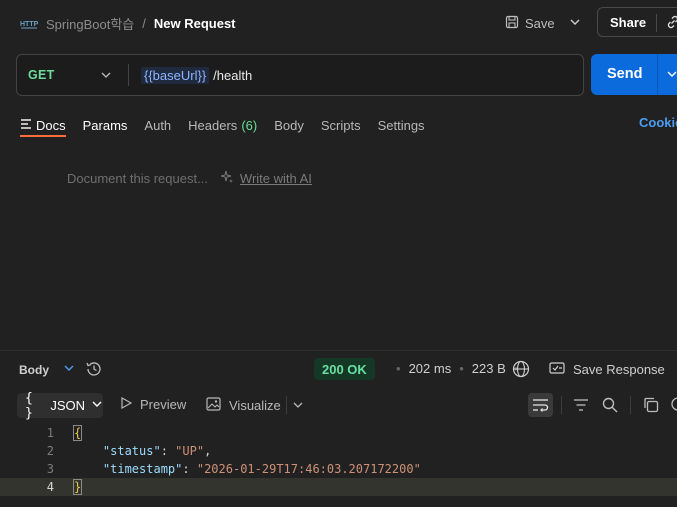  I want to click on status-badge: 200 OK, so click(344, 369).